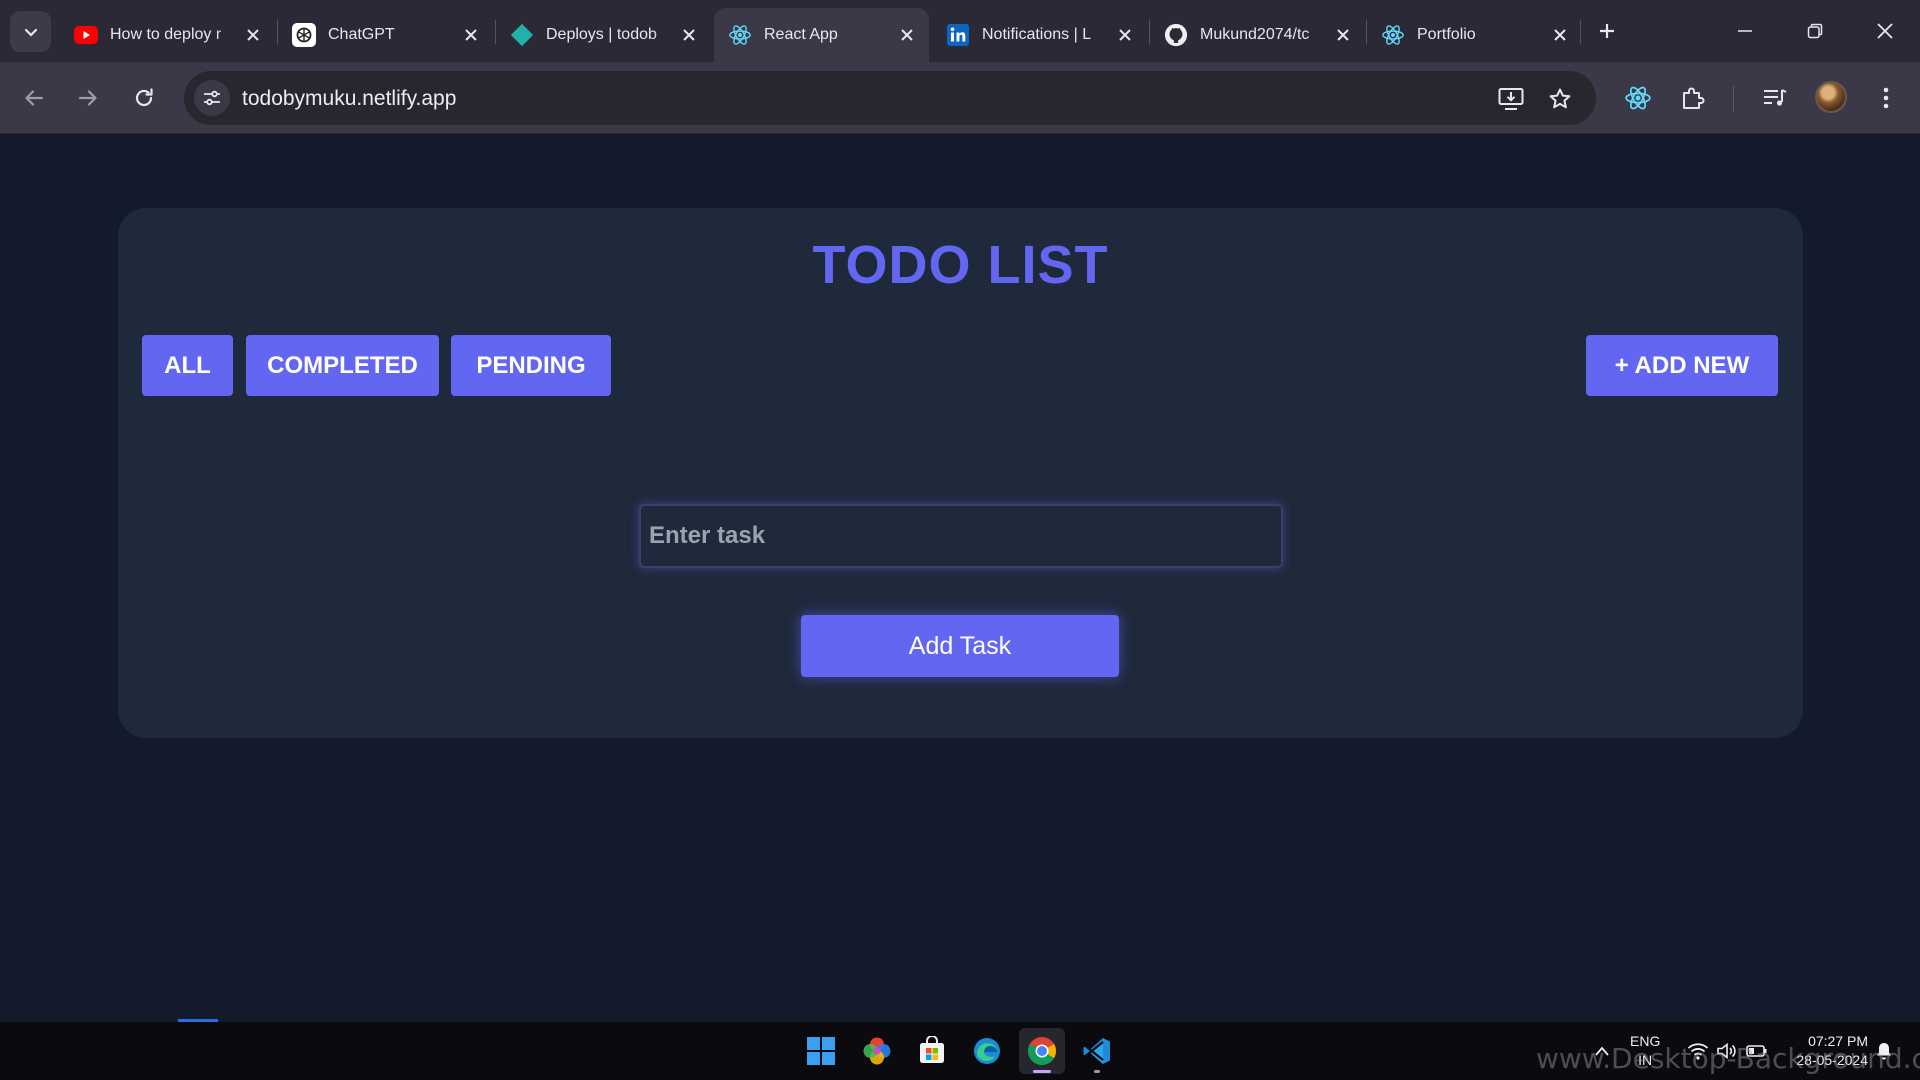  What do you see at coordinates (960, 265) in the screenshot?
I see `page-title: TODO LIST` at bounding box center [960, 265].